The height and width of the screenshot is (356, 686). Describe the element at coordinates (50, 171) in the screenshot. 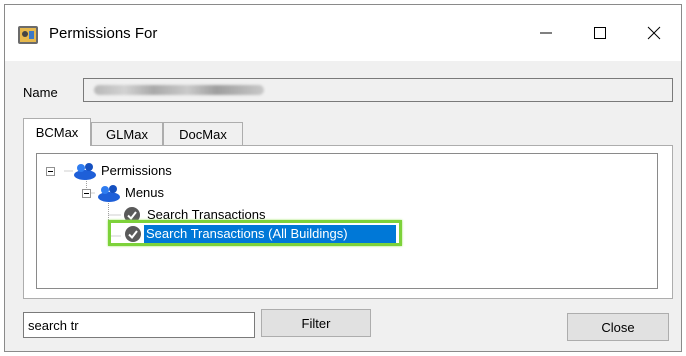

I see `permissions-collapse-toggle` at that location.